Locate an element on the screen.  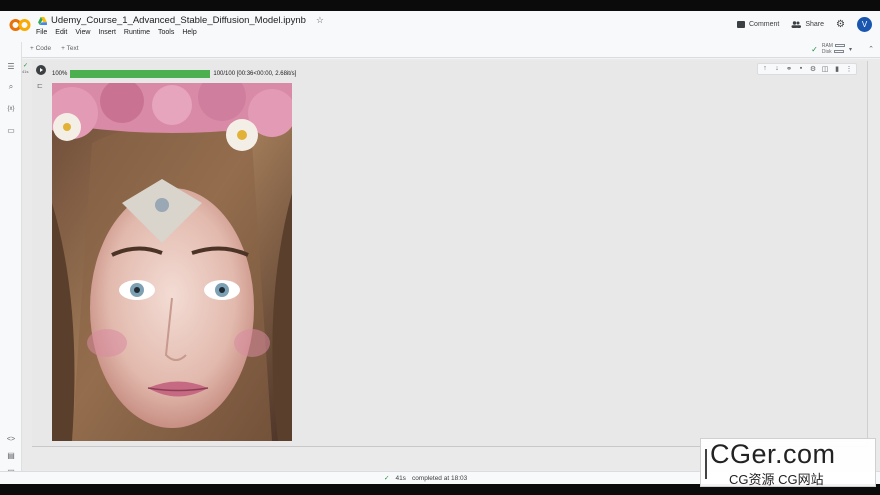
progress-bar is located at coordinates (140, 74).